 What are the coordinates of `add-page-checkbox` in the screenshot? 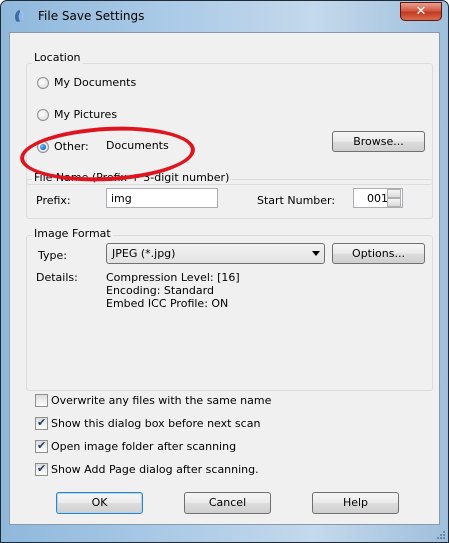 It's located at (41, 469).